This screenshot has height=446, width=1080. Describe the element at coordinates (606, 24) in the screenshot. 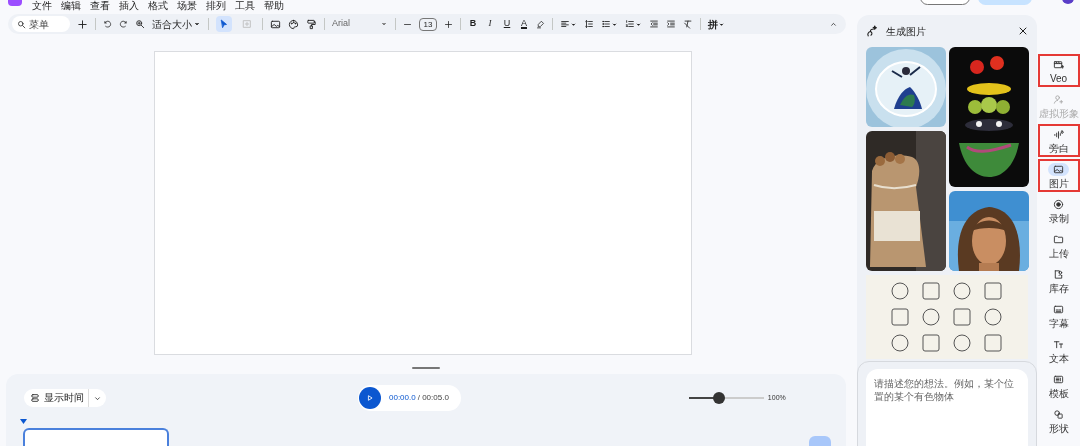

I see `bullet-list-icon` at that location.